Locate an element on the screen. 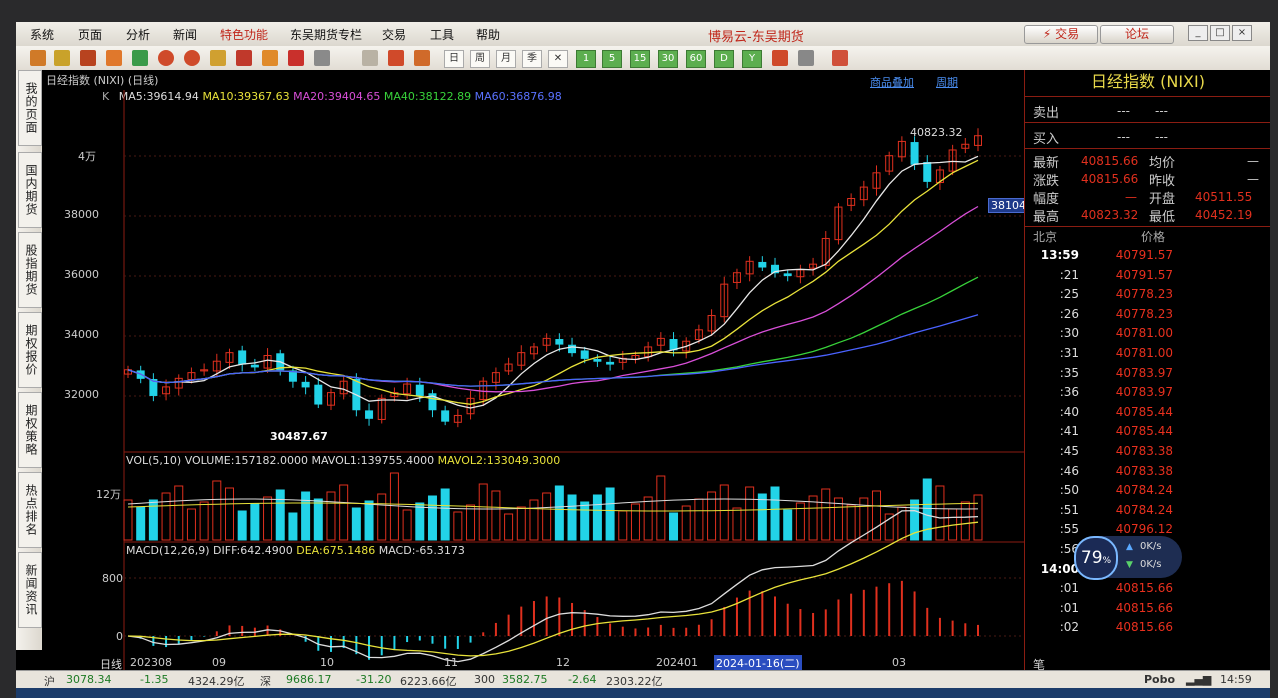 The image size is (1278, 698). download-speed: 0K/s is located at coordinates (1151, 564).